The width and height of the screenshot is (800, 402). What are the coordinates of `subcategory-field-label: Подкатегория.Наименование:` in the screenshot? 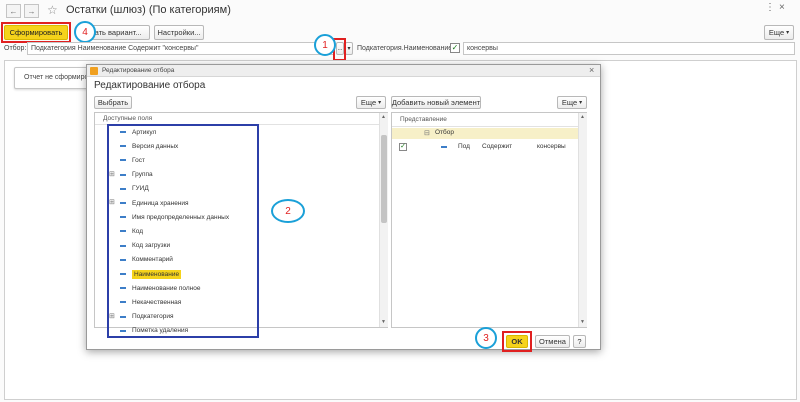 It's located at (406, 48).